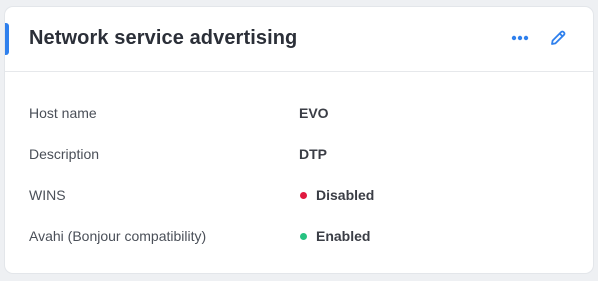 Image resolution: width=598 pixels, height=281 pixels. Describe the element at coordinates (345, 195) in the screenshot. I see `wins-status-value: Disabled` at that location.